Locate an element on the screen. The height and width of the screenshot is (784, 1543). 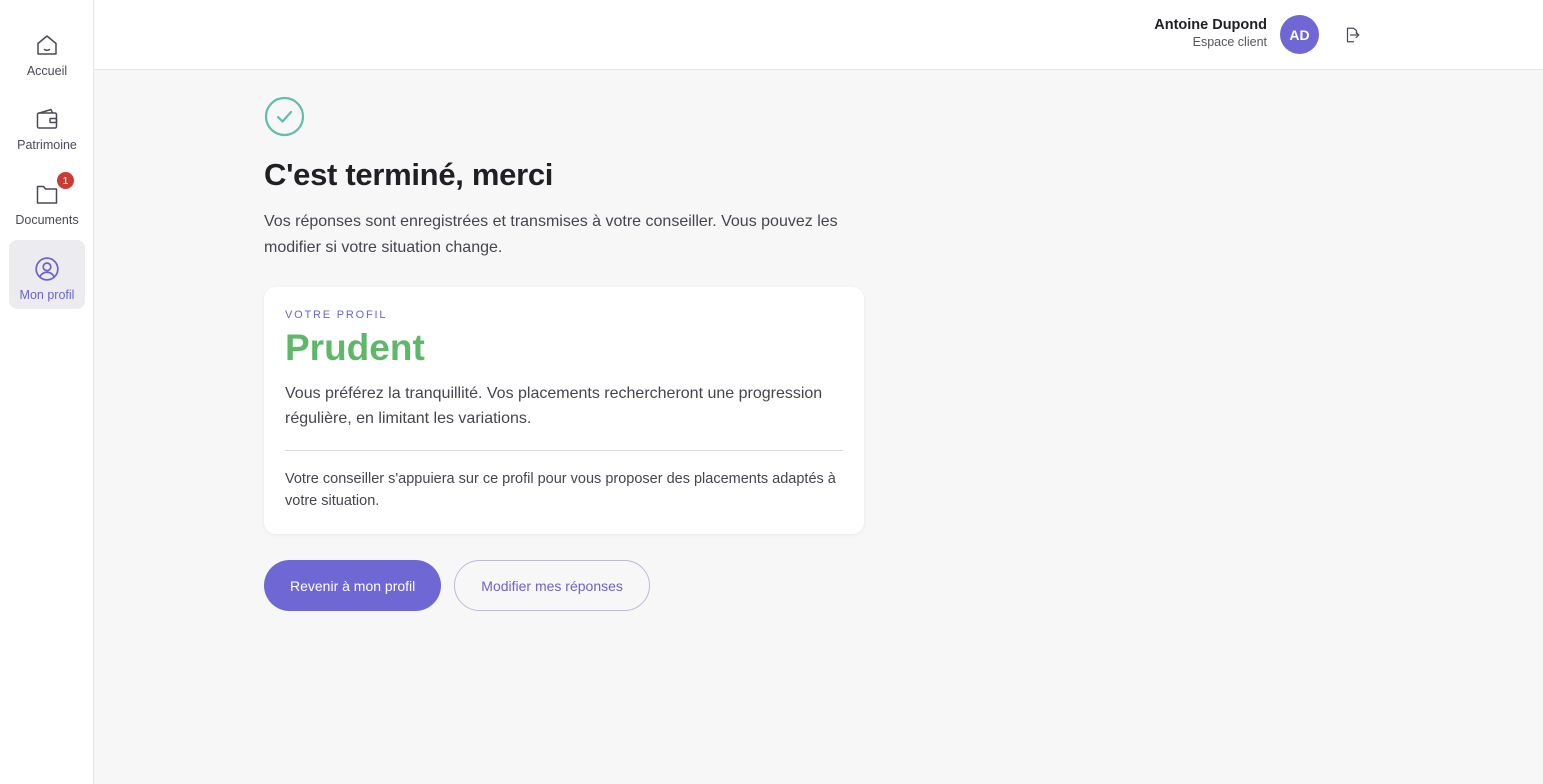
logout-icon is located at coordinates (1352, 35).